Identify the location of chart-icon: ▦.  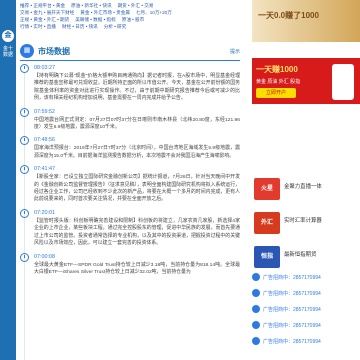
(27, 51).